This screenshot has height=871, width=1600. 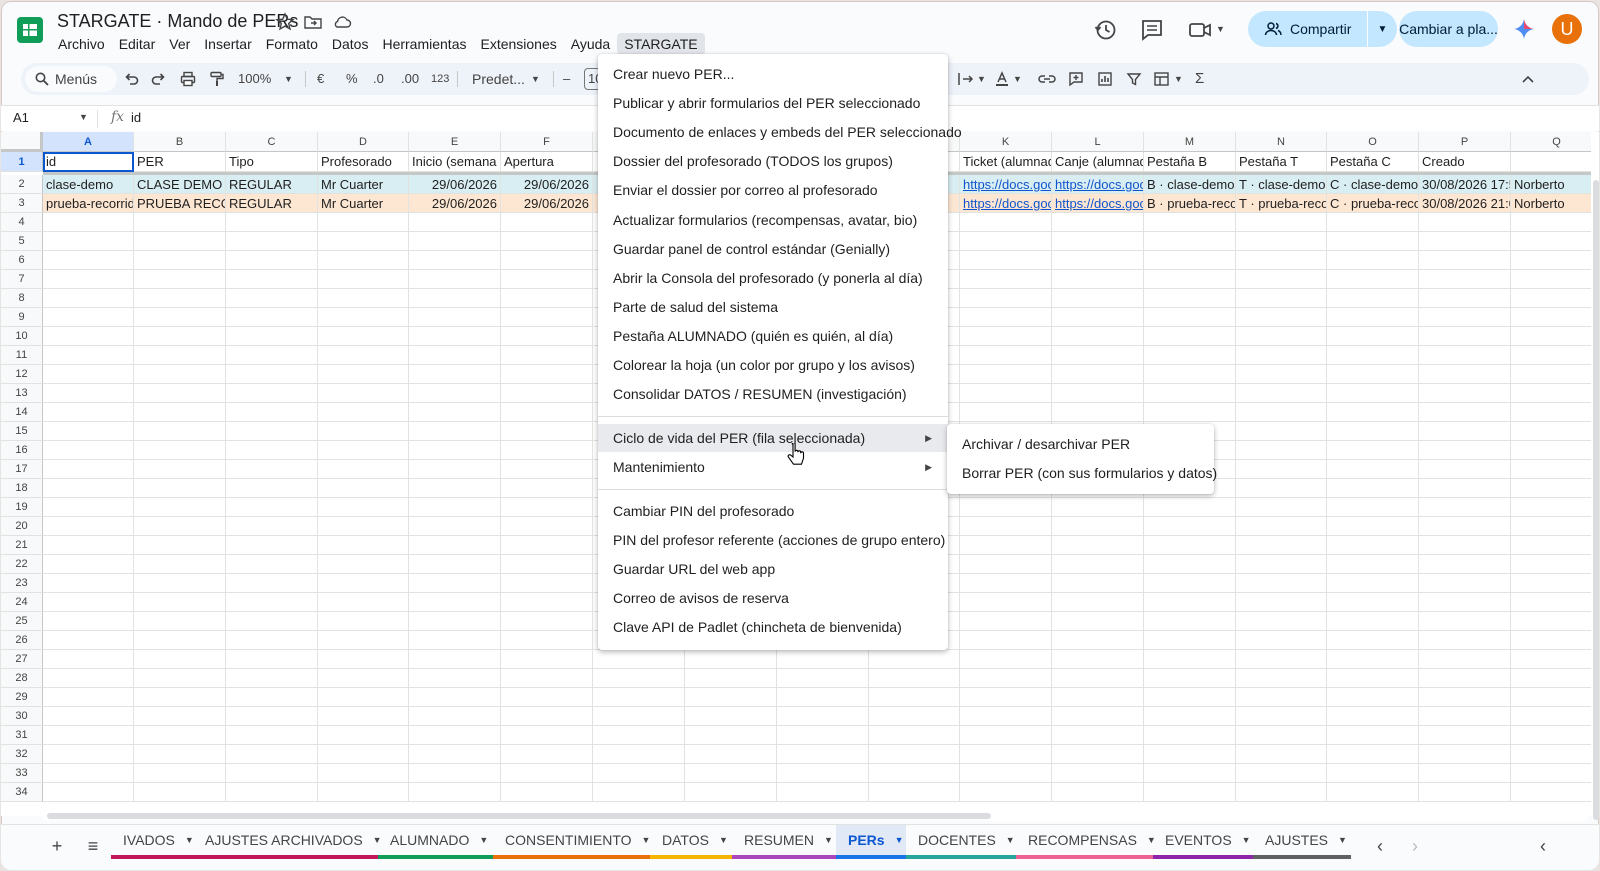 I want to click on header-cell: Pestaña T, so click(x=1281, y=162).